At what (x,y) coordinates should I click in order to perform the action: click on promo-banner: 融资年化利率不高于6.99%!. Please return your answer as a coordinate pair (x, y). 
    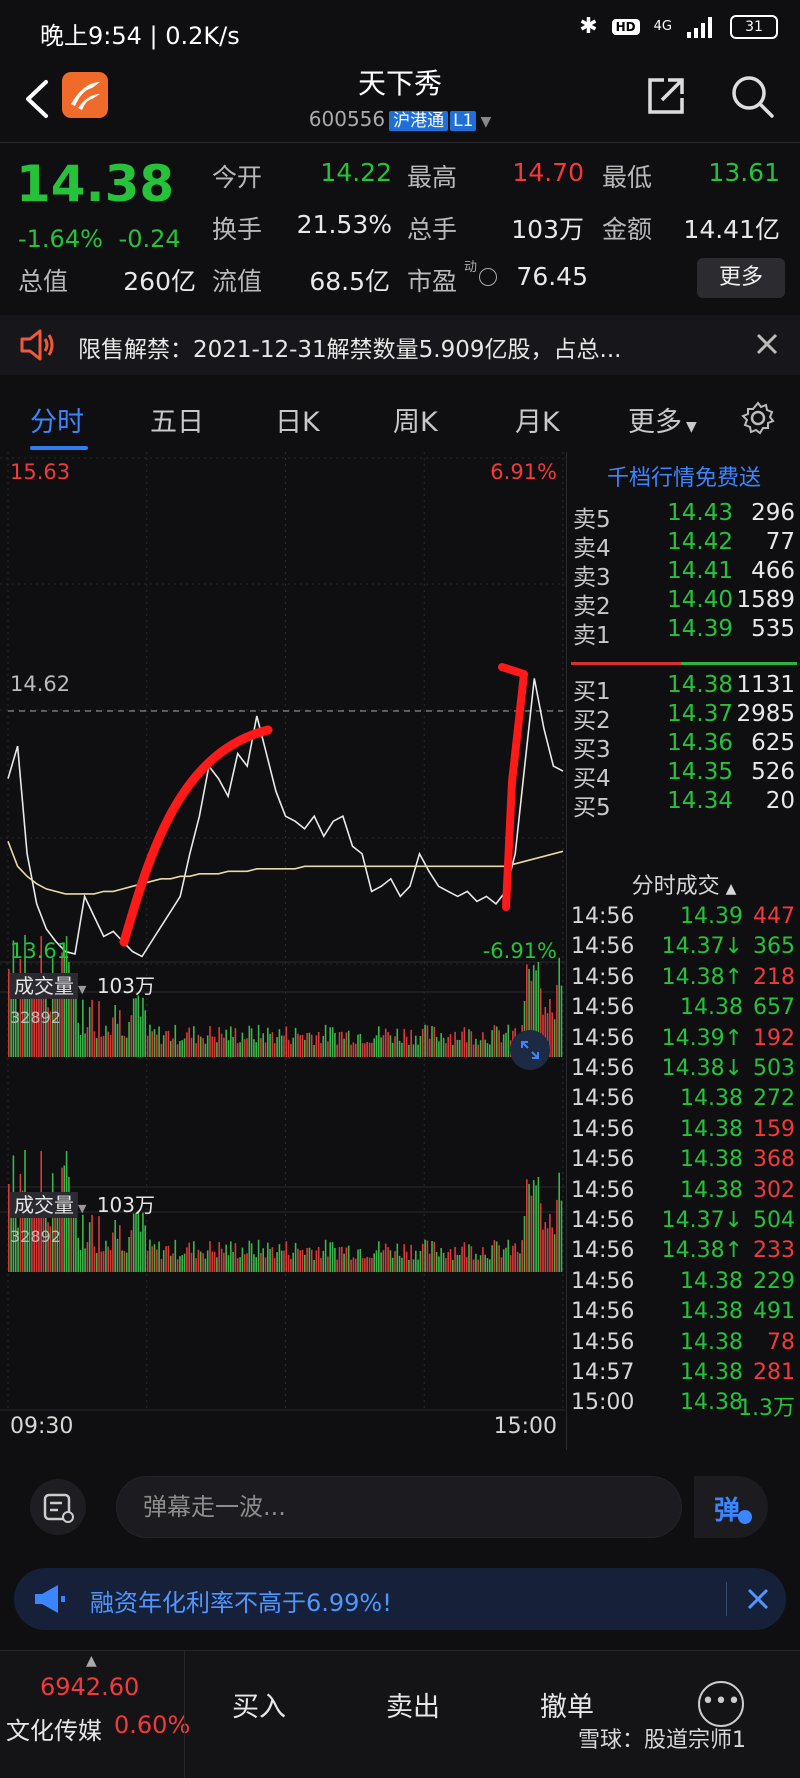
    Looking at the image, I should click on (400, 1599).